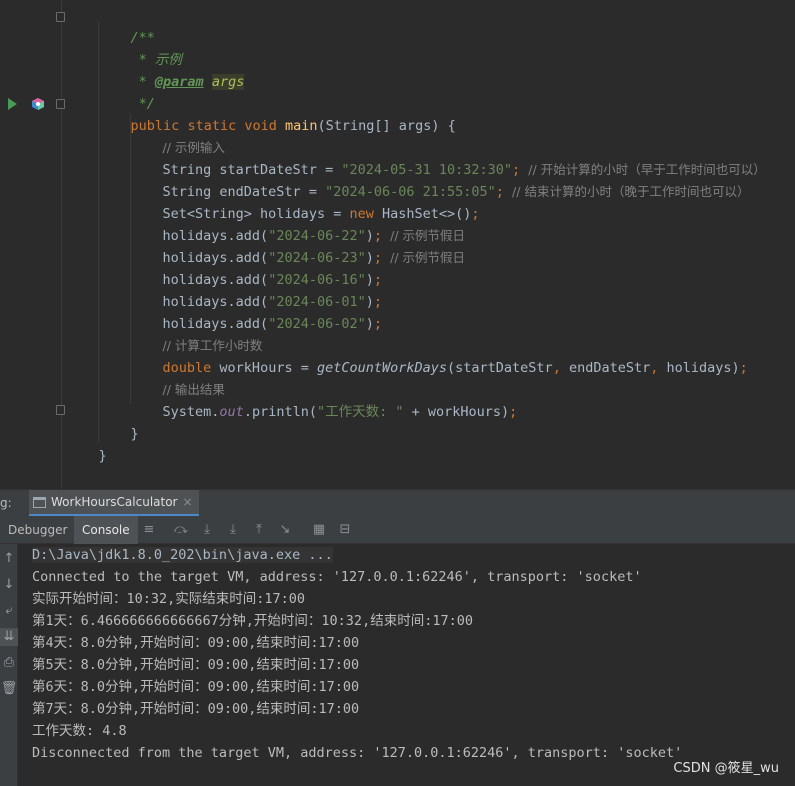  What do you see at coordinates (37, 530) in the screenshot?
I see `tab-debugger: Debugger` at bounding box center [37, 530].